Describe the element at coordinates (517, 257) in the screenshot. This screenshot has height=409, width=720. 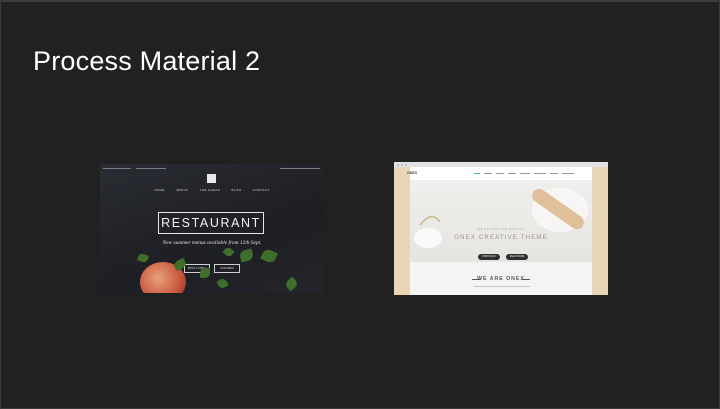
I see `onex-readmore-button: READ MORE` at that location.